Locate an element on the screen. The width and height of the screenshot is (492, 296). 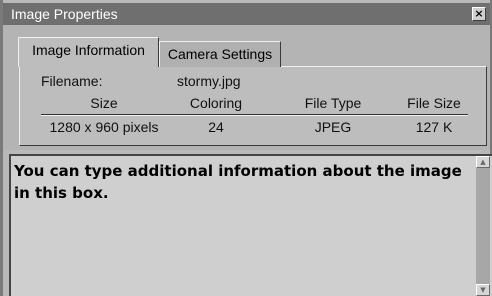
column-header-file-type: File Type is located at coordinates (333, 103).